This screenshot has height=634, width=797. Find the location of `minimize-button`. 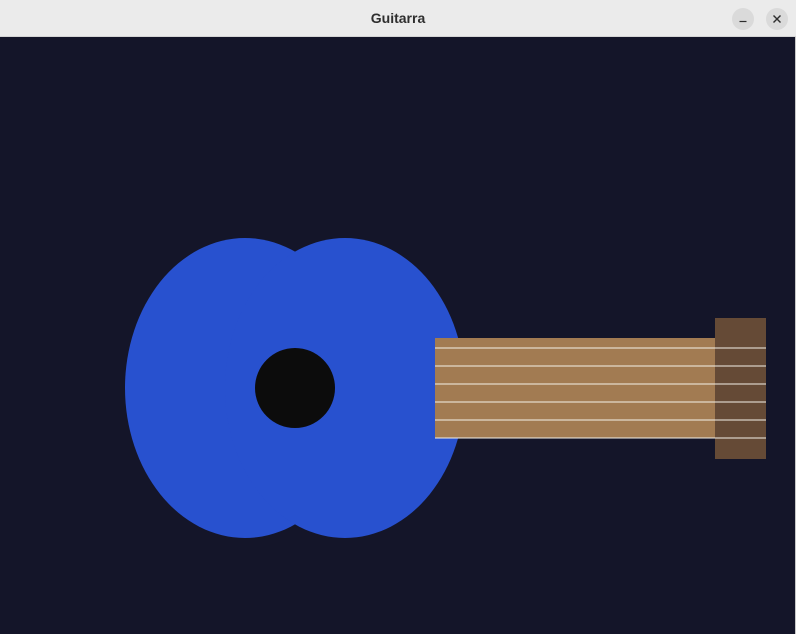

minimize-button is located at coordinates (743, 19).